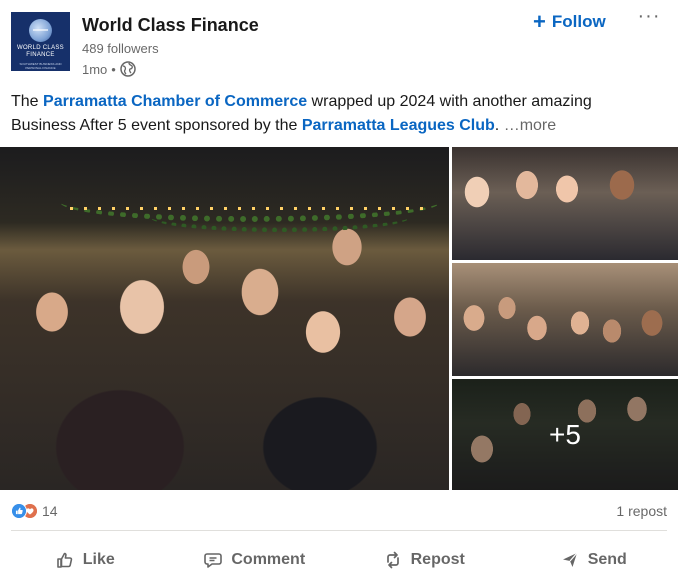 This screenshot has width=678, height=583. I want to click on action-bar: Like Comment Repost Send, so click(339, 560).